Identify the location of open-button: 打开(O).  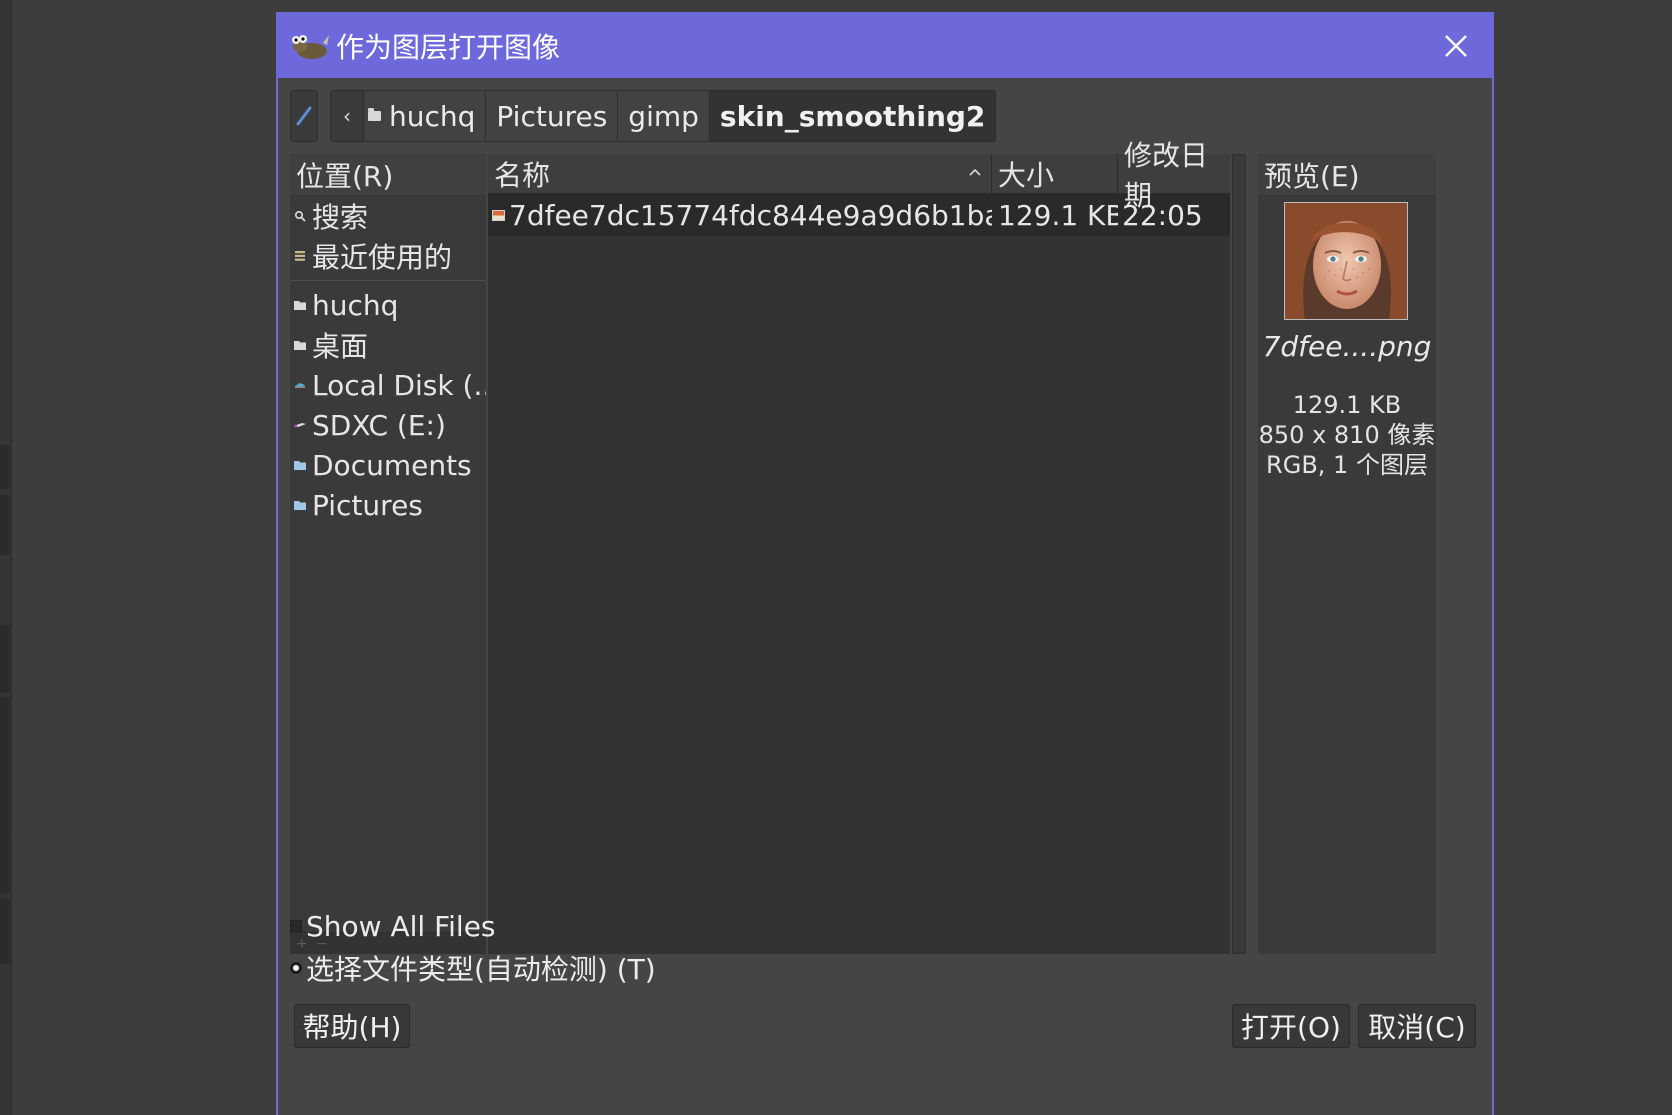
(1291, 1026).